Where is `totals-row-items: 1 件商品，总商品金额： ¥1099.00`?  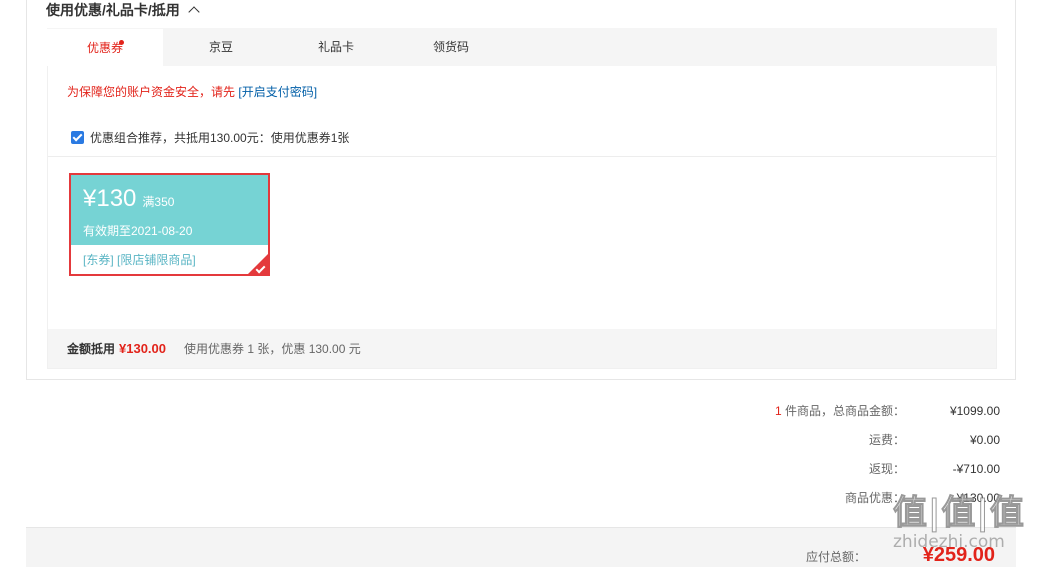 totals-row-items: 1 件商品，总商品金额： ¥1099.00 is located at coordinates (800, 414).